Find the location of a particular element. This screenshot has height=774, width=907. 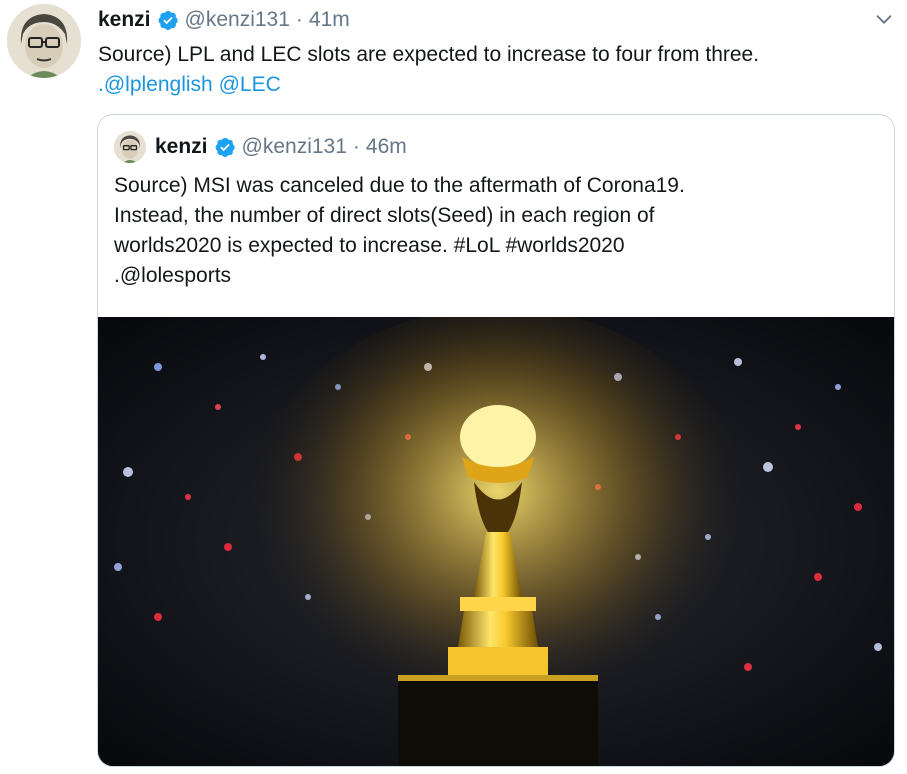

quoted-avatar is located at coordinates (130, 147).